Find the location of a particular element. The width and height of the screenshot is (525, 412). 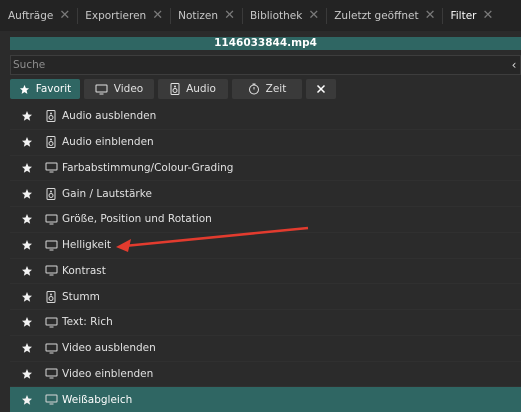

filter-label: Stumm is located at coordinates (81, 296).